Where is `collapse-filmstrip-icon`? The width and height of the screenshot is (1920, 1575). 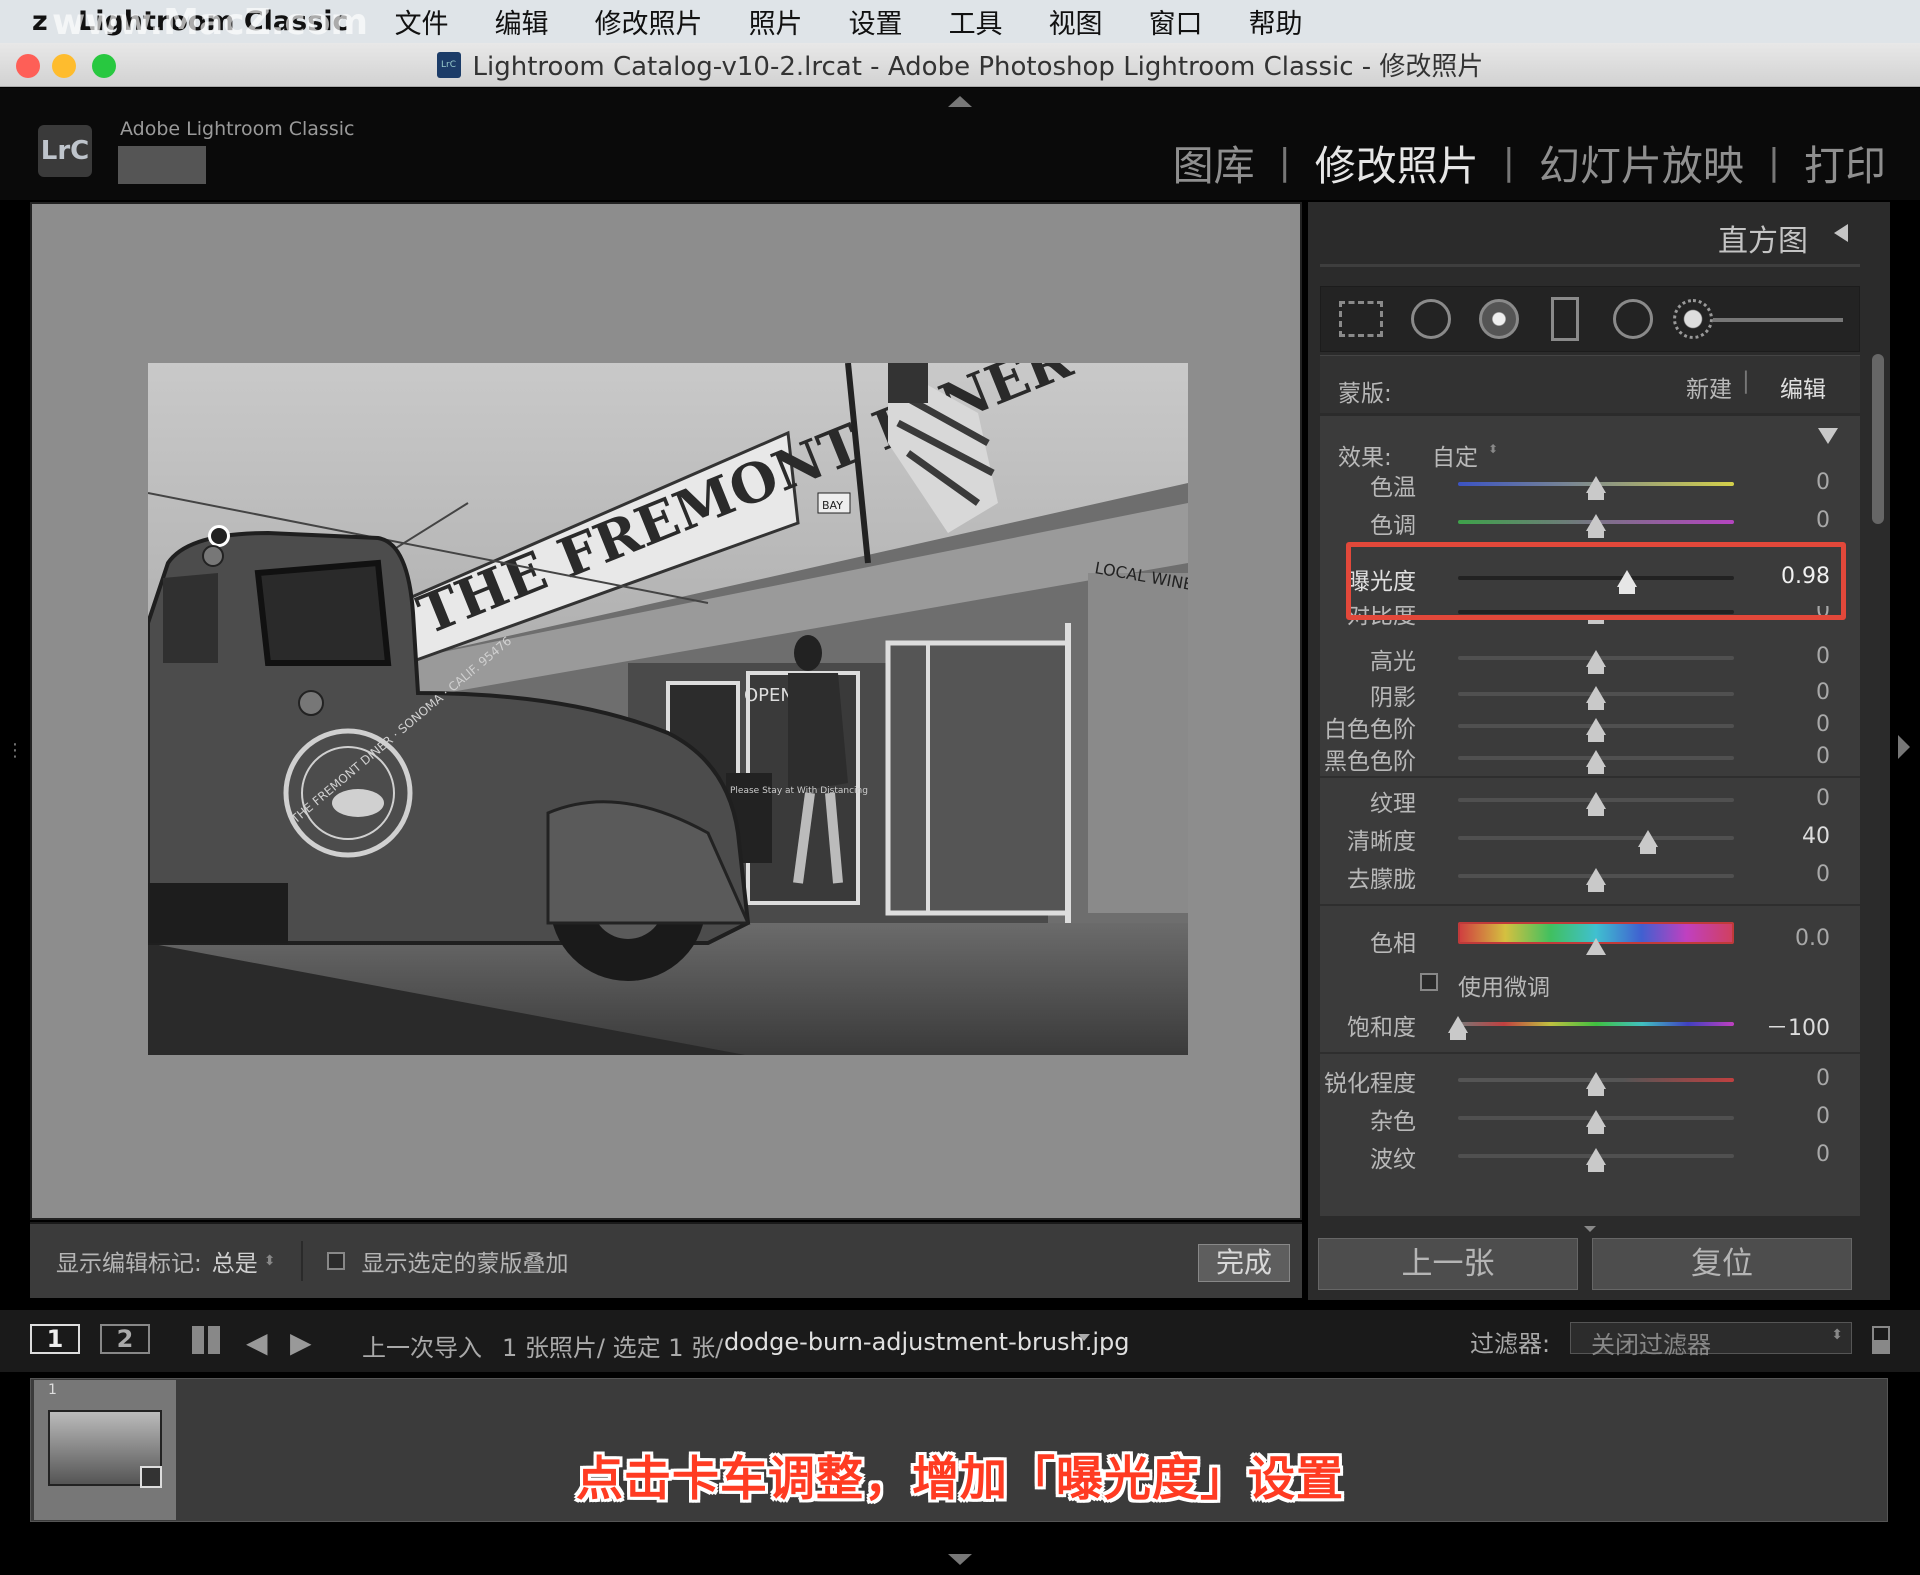 collapse-filmstrip-icon is located at coordinates (960, 1559).